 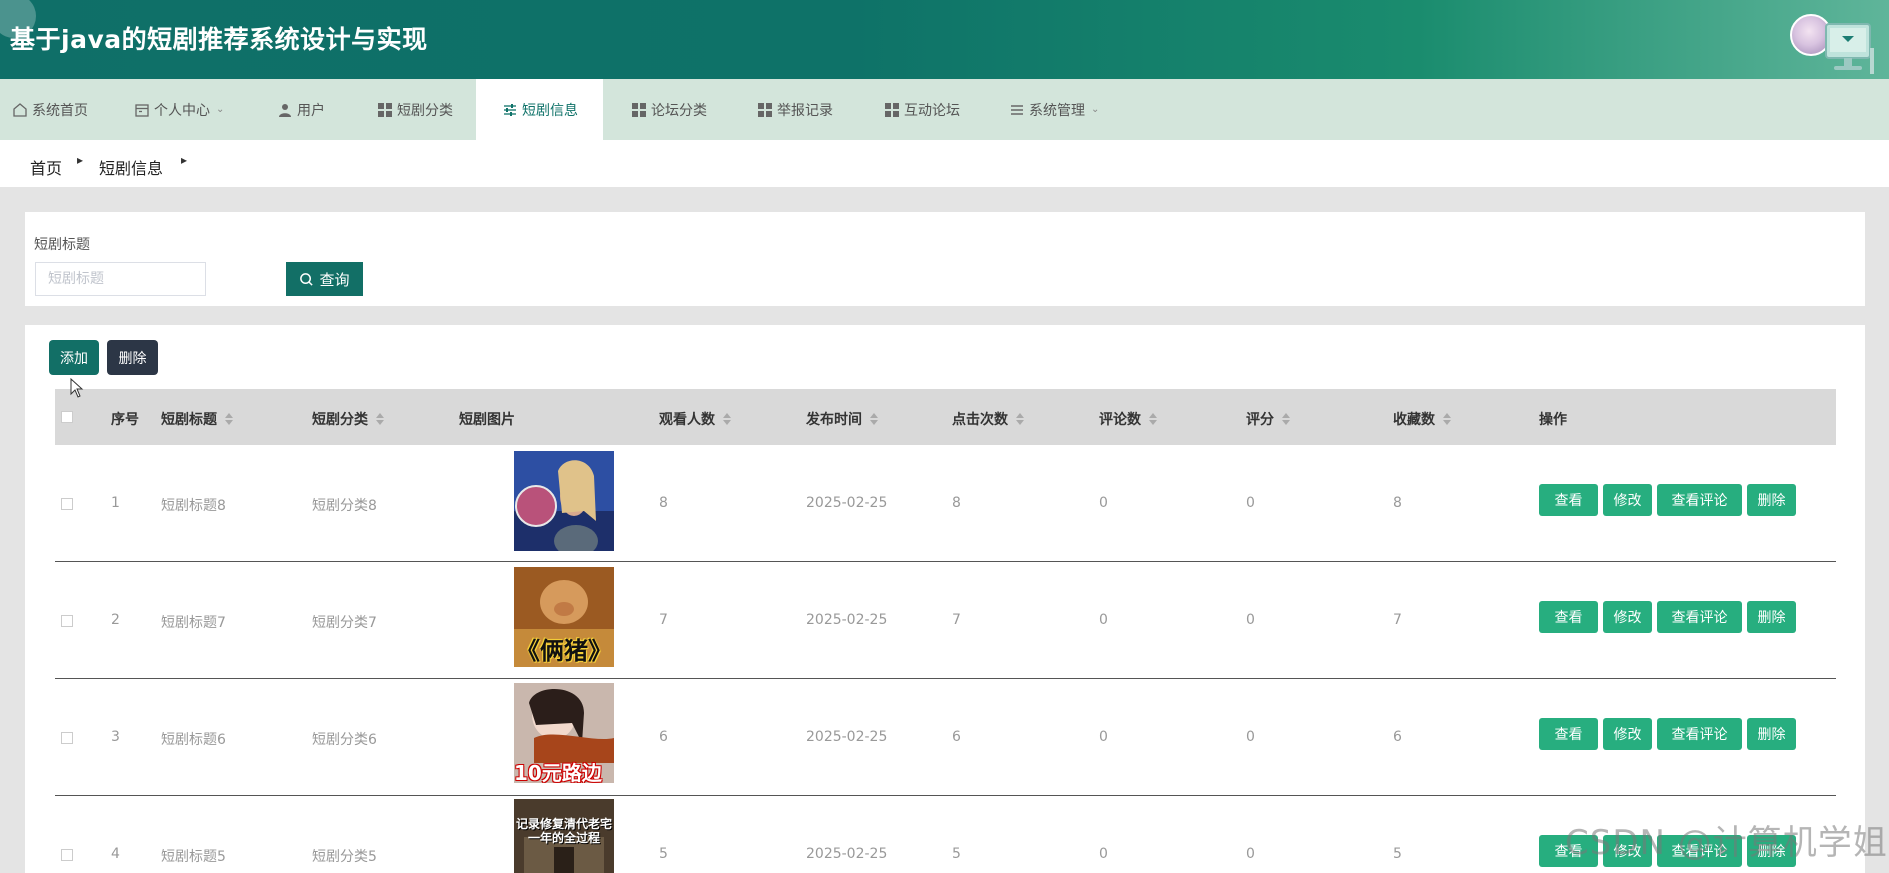 What do you see at coordinates (193, 623) in the screenshot?
I see `cell-title: 短剧标题7` at bounding box center [193, 623].